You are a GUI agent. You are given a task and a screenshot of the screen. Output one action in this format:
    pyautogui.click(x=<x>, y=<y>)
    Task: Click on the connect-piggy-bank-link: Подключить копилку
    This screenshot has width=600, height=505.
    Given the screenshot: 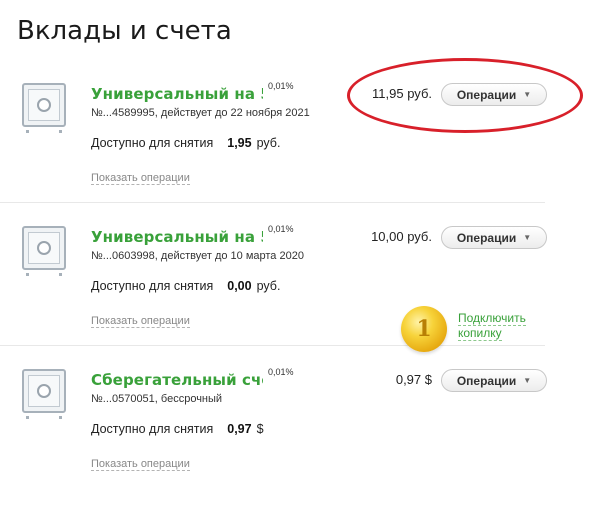 What is the action you would take?
    pyautogui.click(x=503, y=326)
    